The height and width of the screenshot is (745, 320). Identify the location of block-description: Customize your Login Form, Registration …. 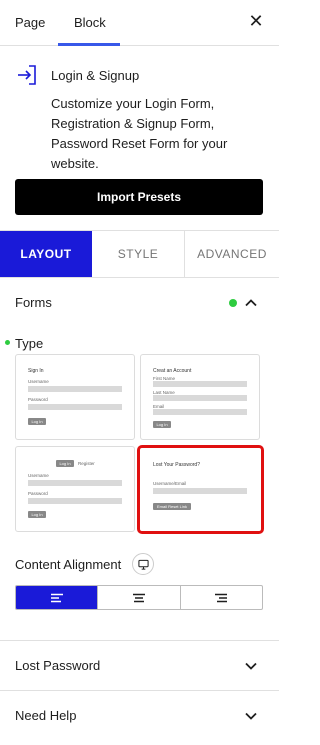
(139, 133).